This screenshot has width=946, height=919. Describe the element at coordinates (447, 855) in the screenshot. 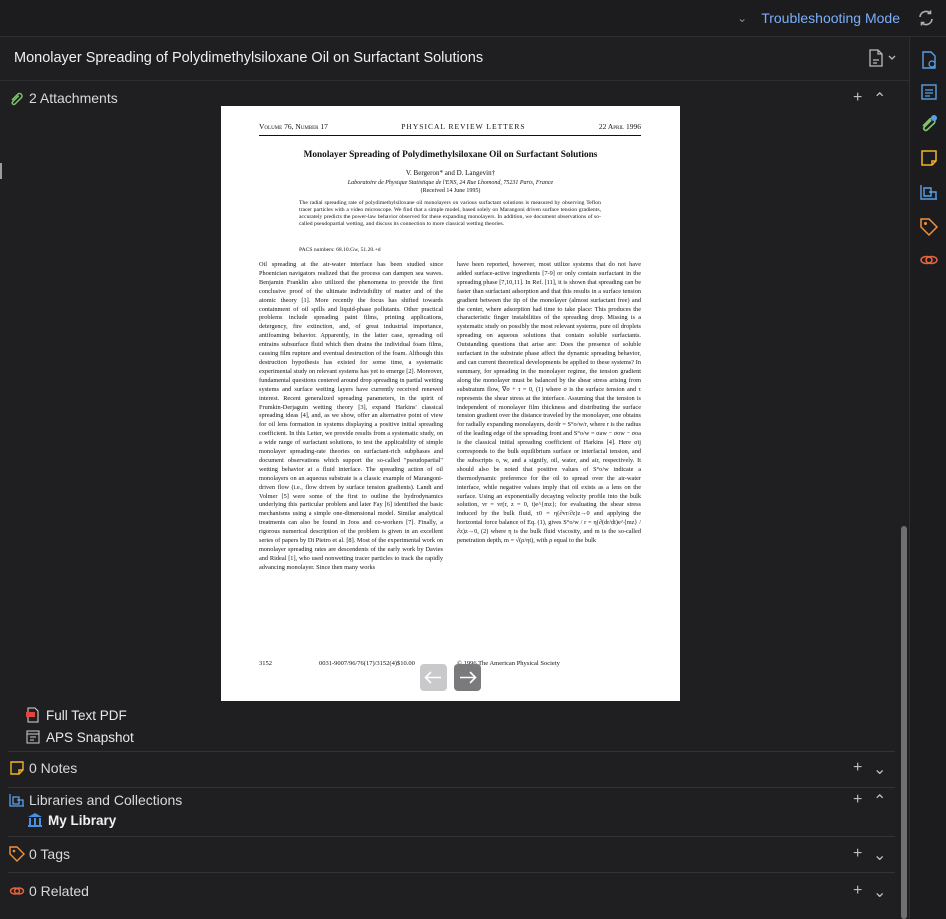

I see `tags-section-header: 0 Tags + ⌄` at that location.